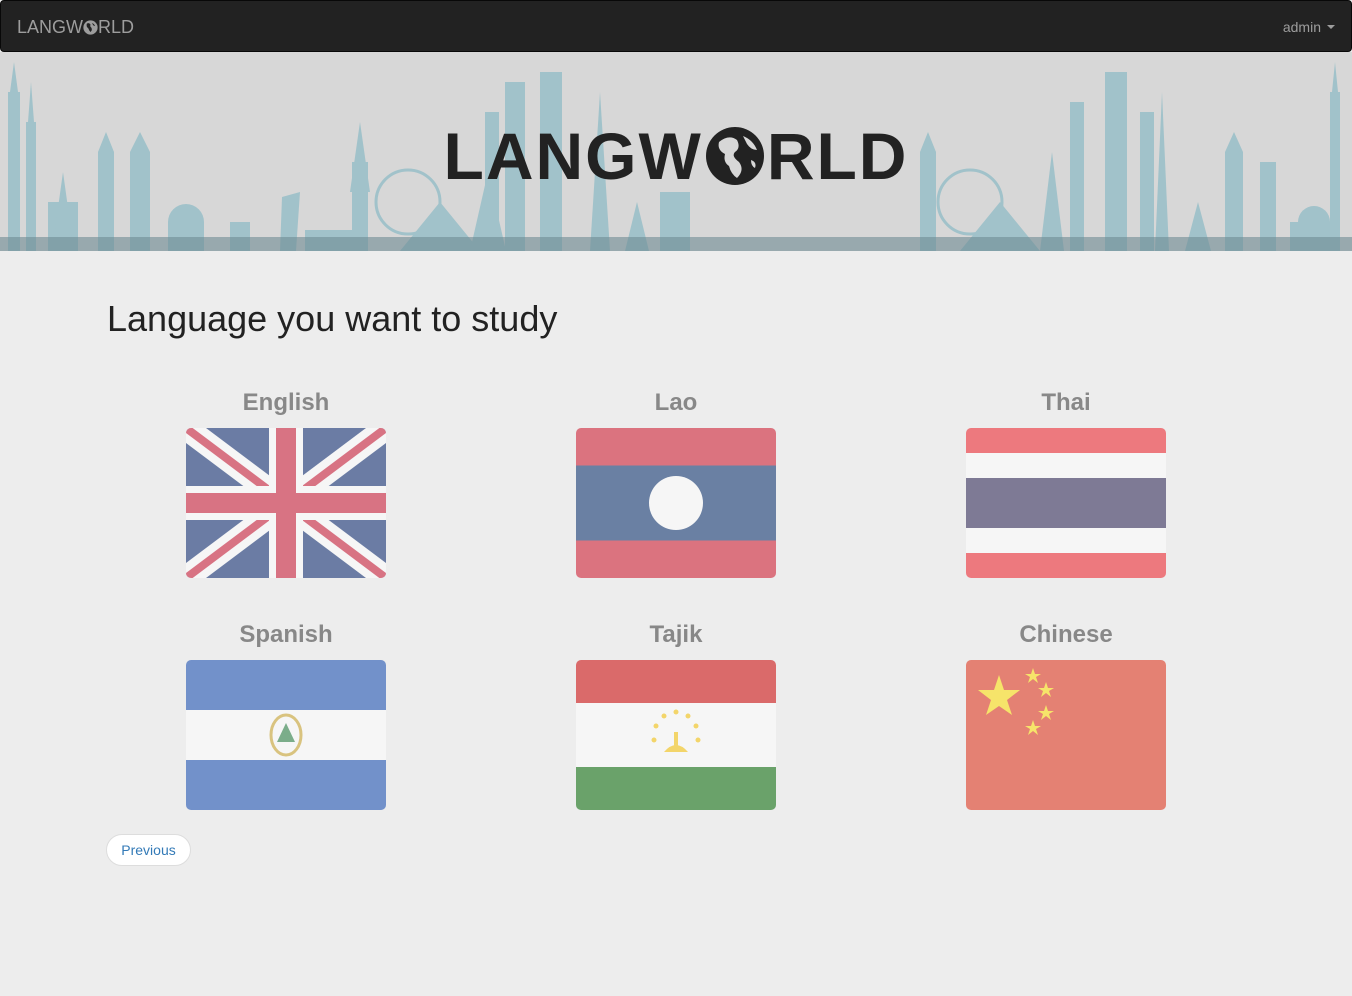  What do you see at coordinates (837, 156) in the screenshot?
I see `banner-logo-suffix: RLD` at bounding box center [837, 156].